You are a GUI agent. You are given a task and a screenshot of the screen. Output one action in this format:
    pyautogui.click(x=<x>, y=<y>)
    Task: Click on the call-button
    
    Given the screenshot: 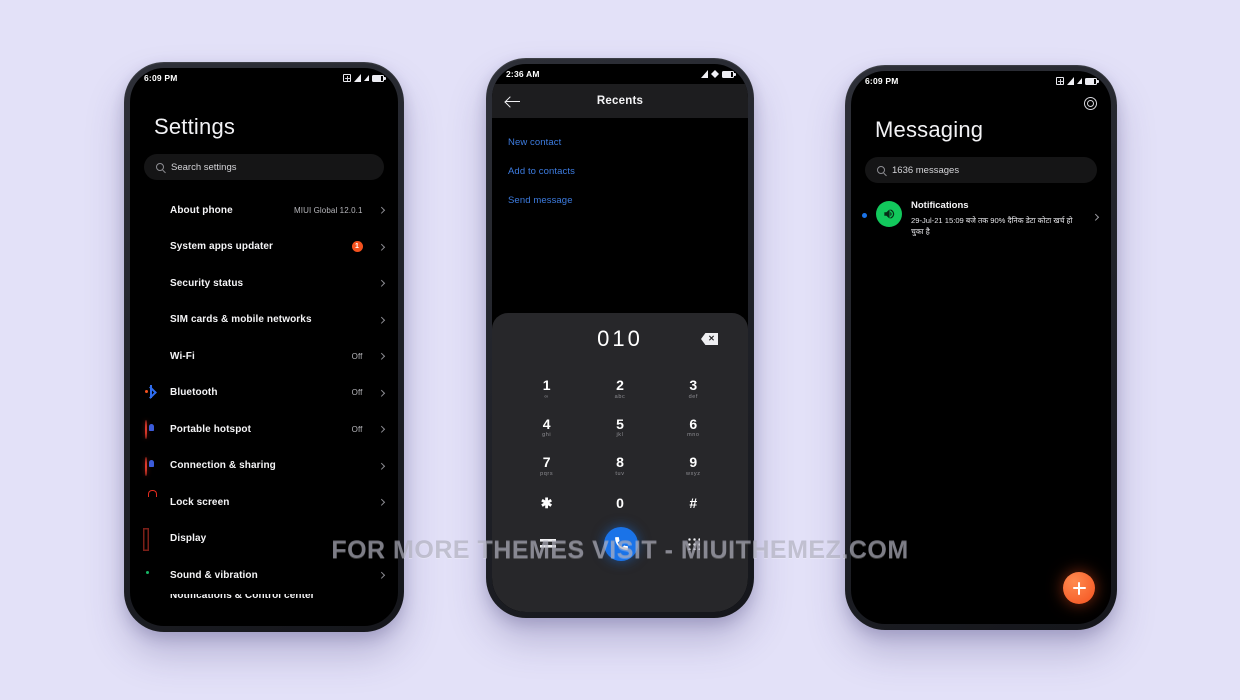 What is the action you would take?
    pyautogui.click(x=621, y=543)
    